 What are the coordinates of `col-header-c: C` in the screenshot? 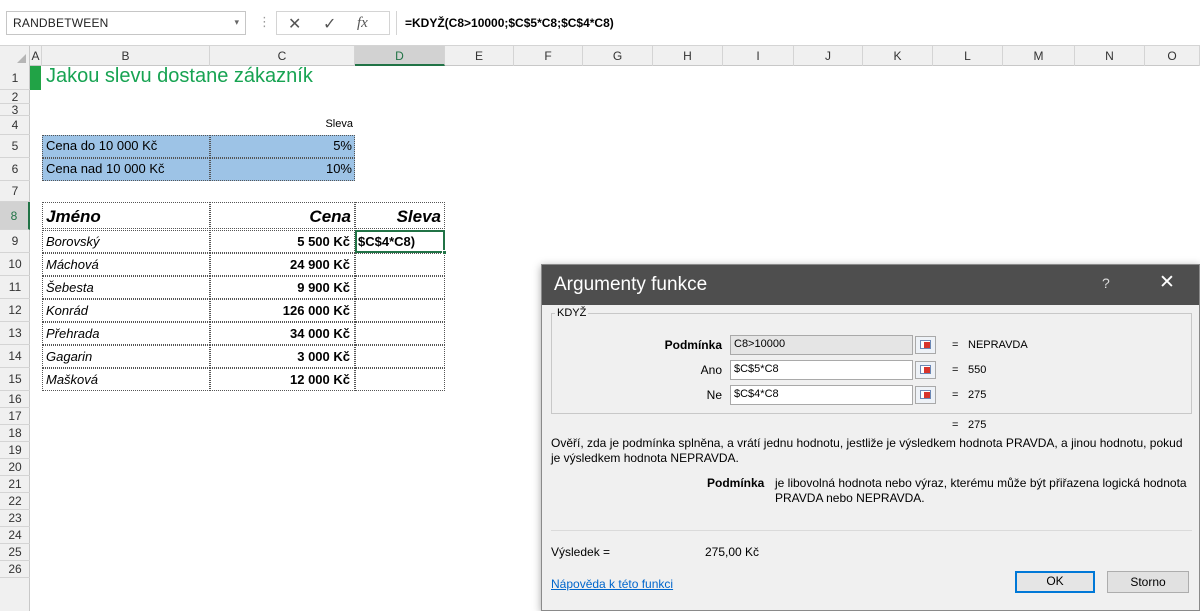 It's located at (282, 56).